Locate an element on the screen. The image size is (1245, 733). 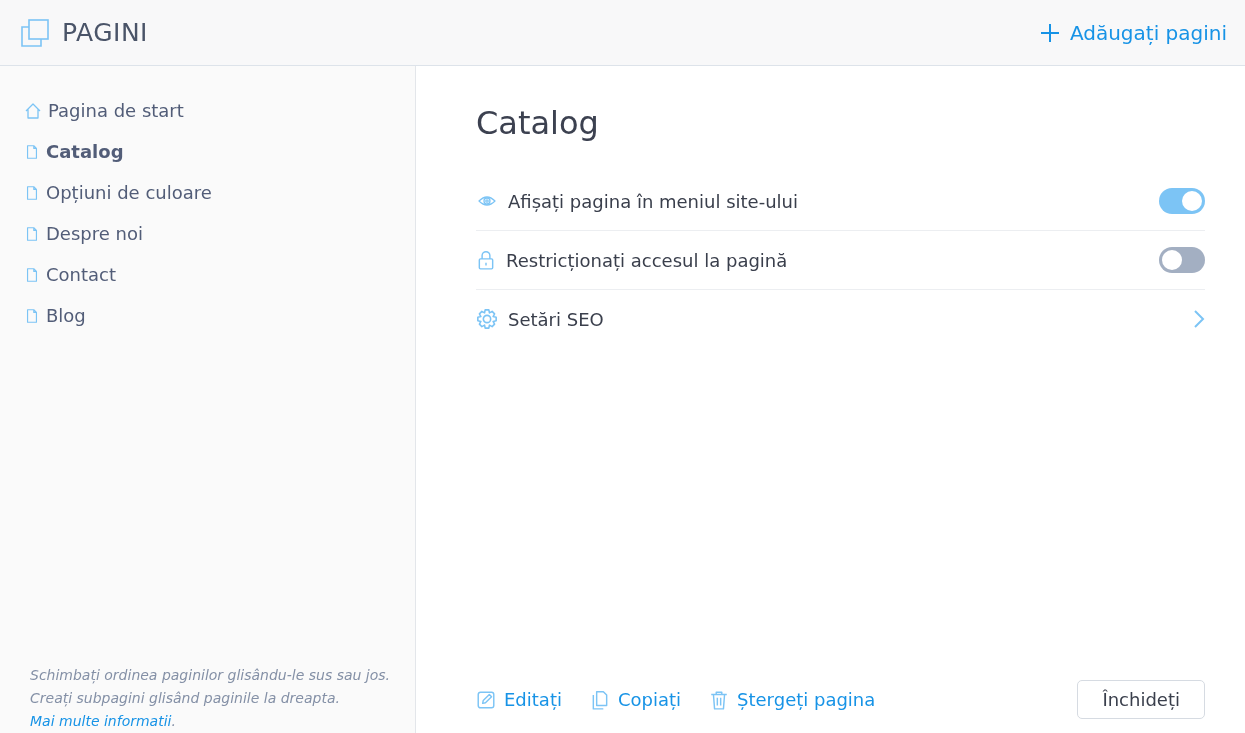
pages-icon is located at coordinates (35, 32).